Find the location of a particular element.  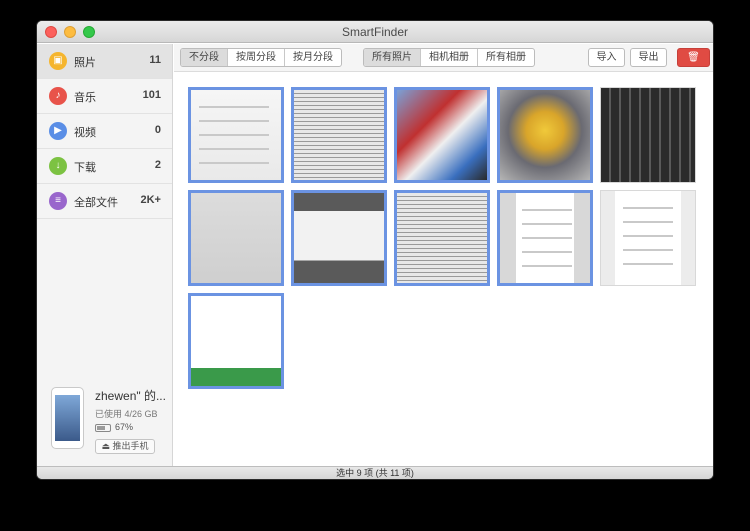

device-panel: zhewen" 的... 已使用 4/26 GB 67% ⏏ 推出手机 is located at coordinates (105, 424).